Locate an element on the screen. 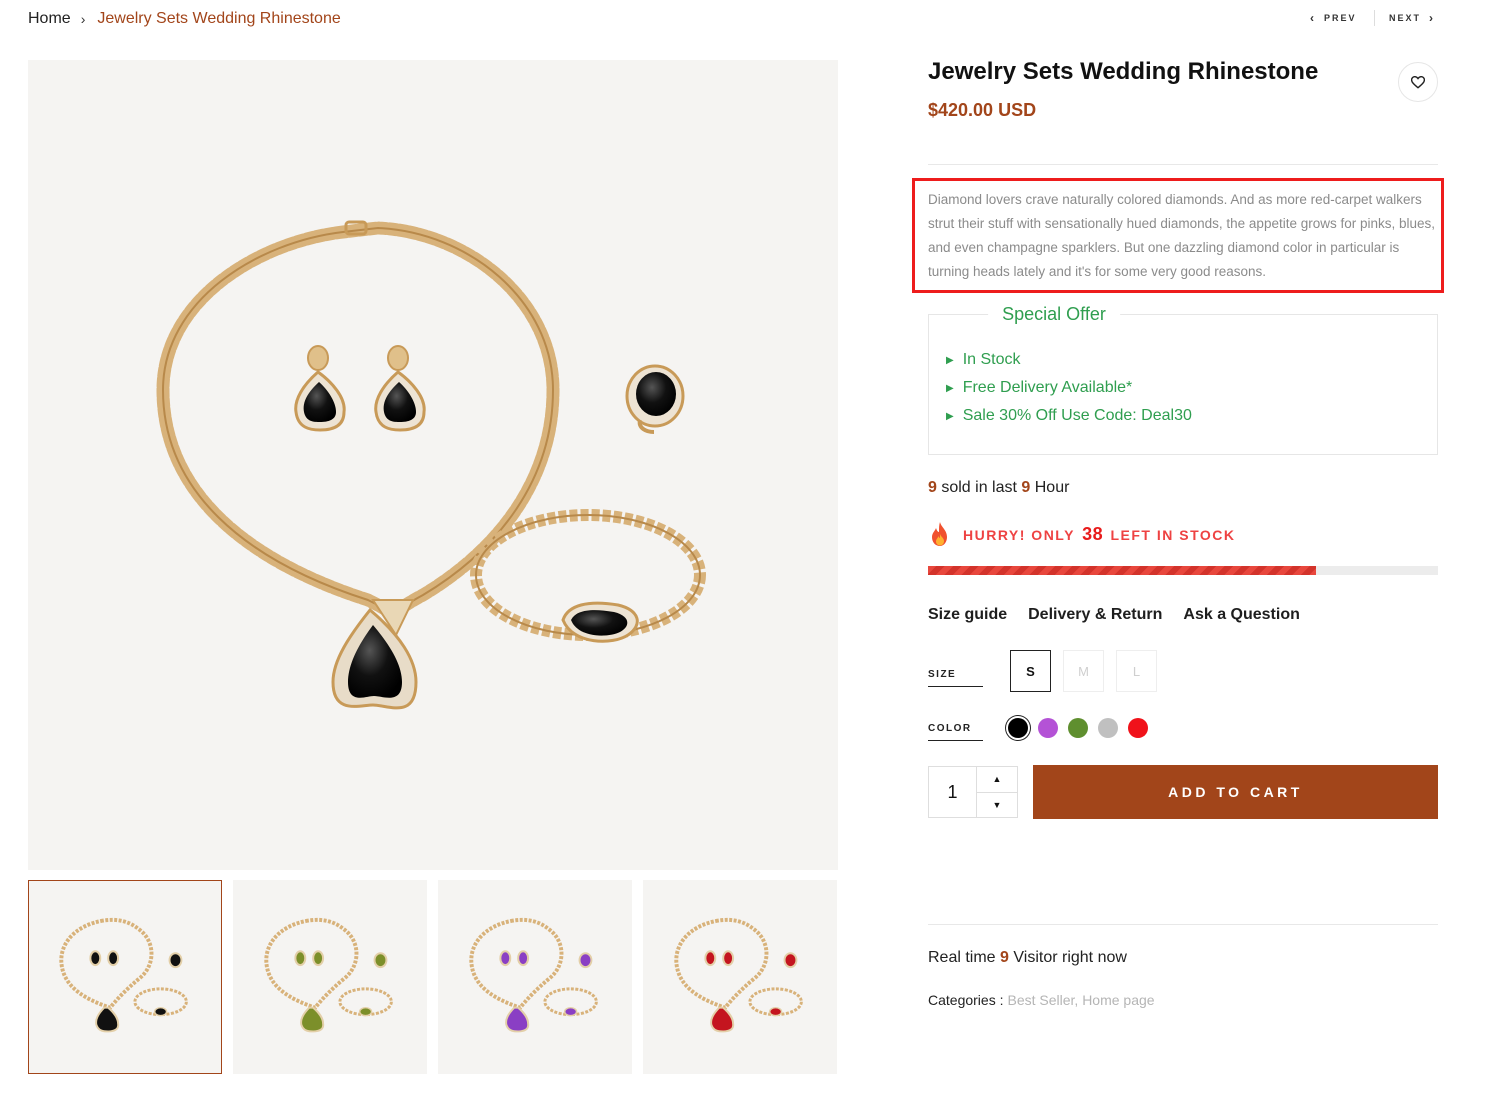 This screenshot has height=1094, width=1488. quantity-input: 1 is located at coordinates (953, 792).